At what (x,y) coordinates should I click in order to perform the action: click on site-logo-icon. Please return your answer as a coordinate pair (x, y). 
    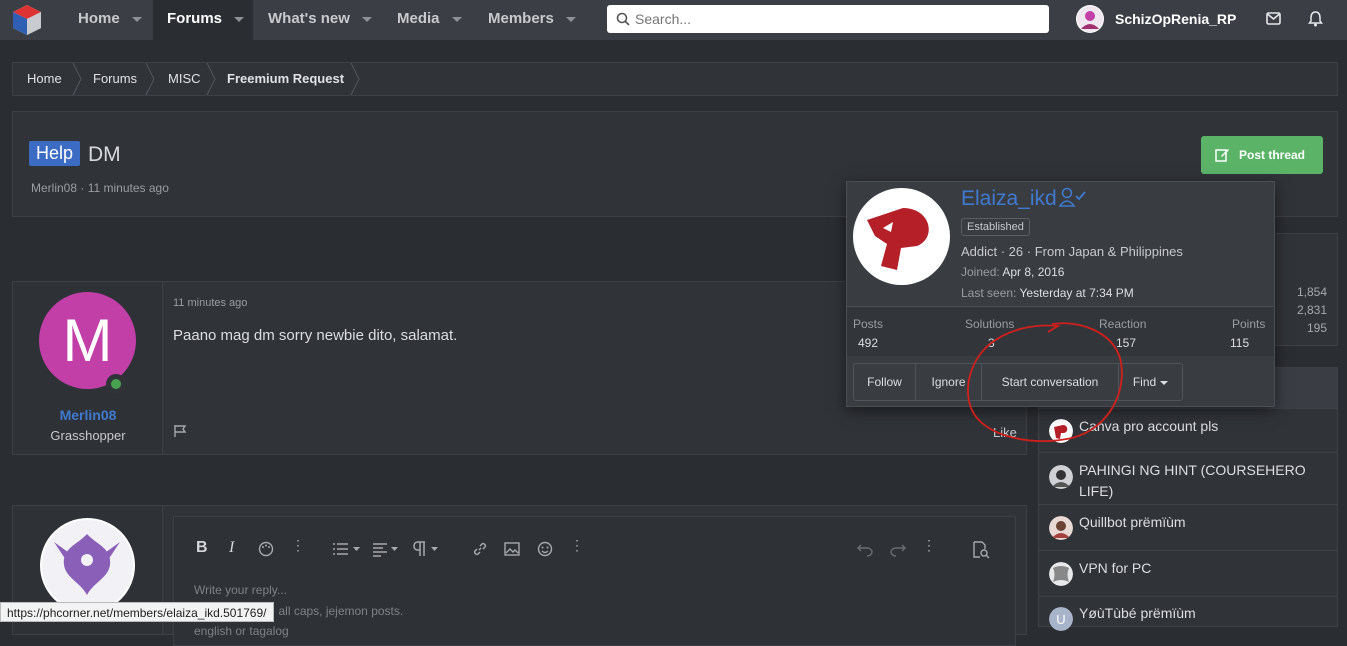
    Looking at the image, I should click on (27, 20).